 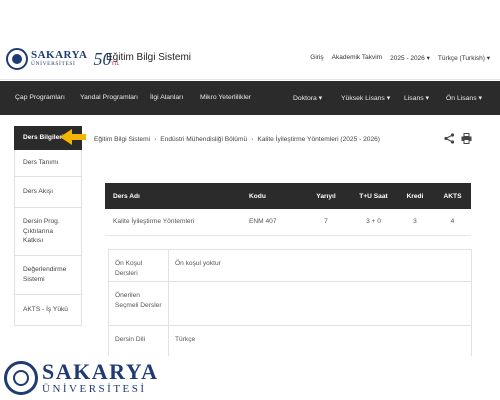 I want to click on language-dropdown: Türkçe (Turkish) ▾, so click(x=464, y=58).